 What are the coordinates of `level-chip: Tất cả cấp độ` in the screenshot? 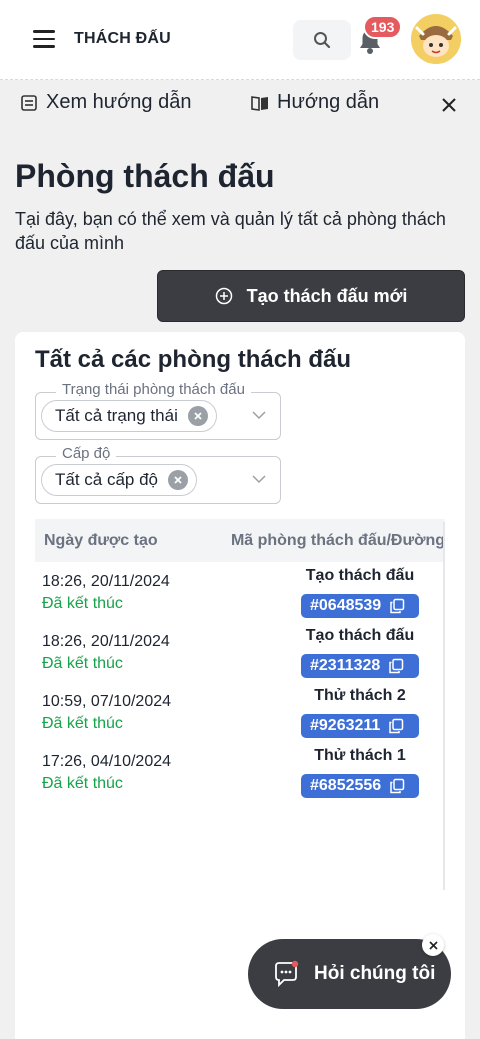 It's located at (119, 480).